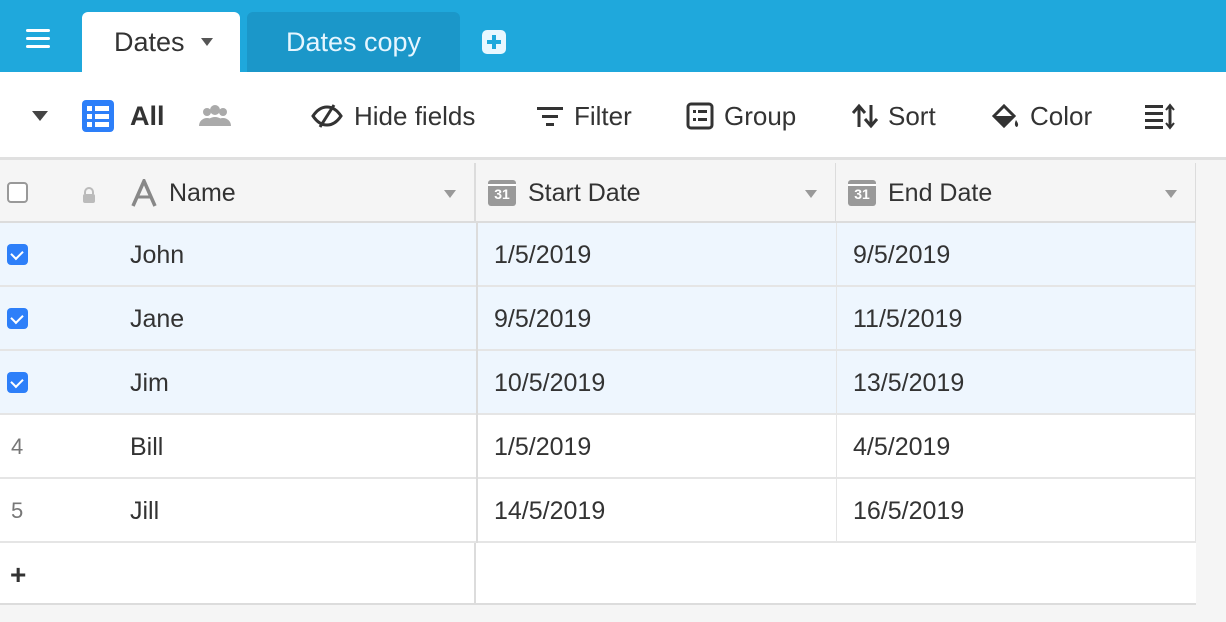 Image resolution: width=1226 pixels, height=622 pixels. I want to click on add-row-icon: +, so click(18, 575).